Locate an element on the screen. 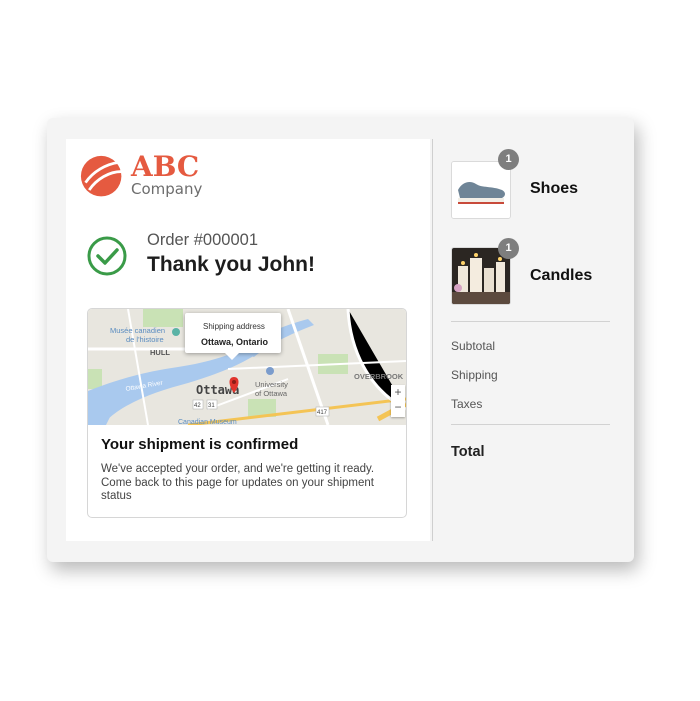 This screenshot has width=700, height=701. tooltip-label: Shipping address is located at coordinates (234, 326).